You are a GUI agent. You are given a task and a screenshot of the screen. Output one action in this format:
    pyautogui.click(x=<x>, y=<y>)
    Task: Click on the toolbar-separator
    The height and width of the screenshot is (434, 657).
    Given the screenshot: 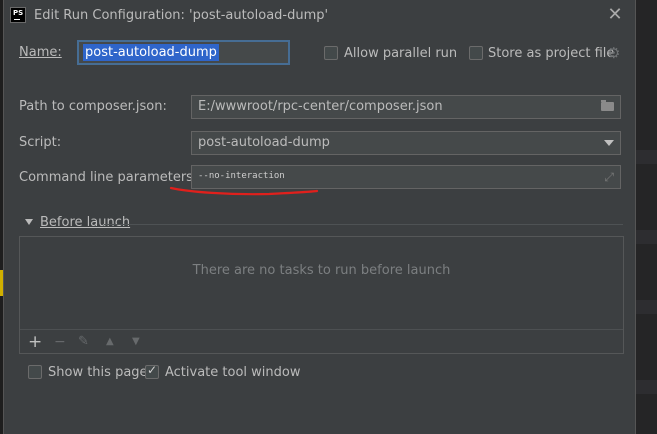 What is the action you would take?
    pyautogui.click(x=321, y=329)
    